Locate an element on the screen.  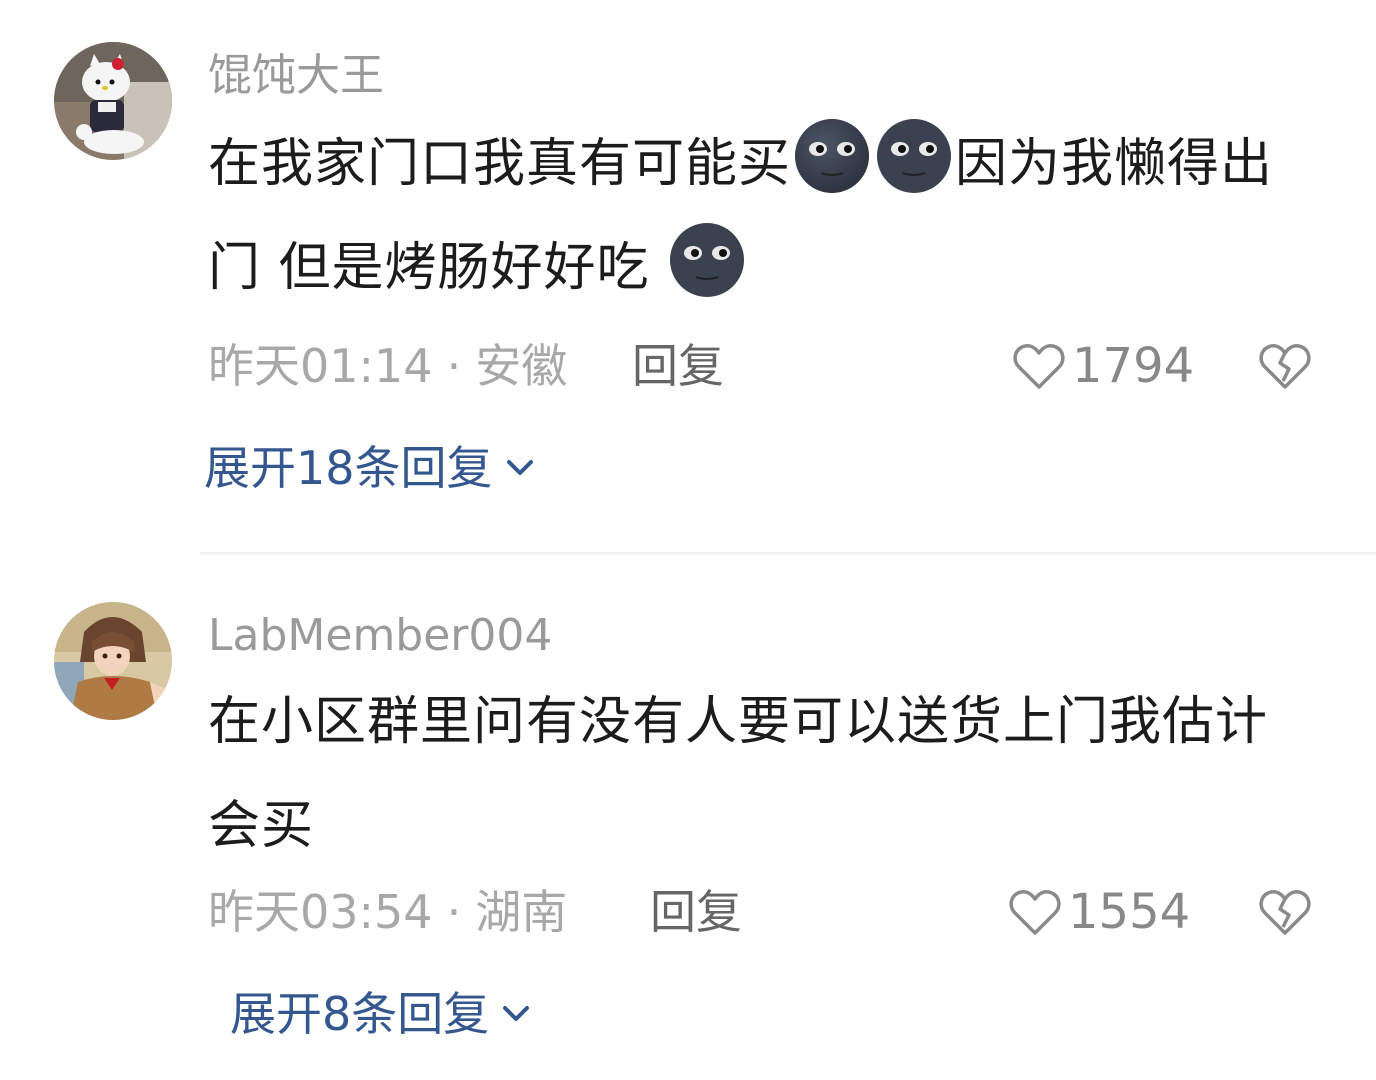
comment-location: 湖南 is located at coordinates (521, 912).